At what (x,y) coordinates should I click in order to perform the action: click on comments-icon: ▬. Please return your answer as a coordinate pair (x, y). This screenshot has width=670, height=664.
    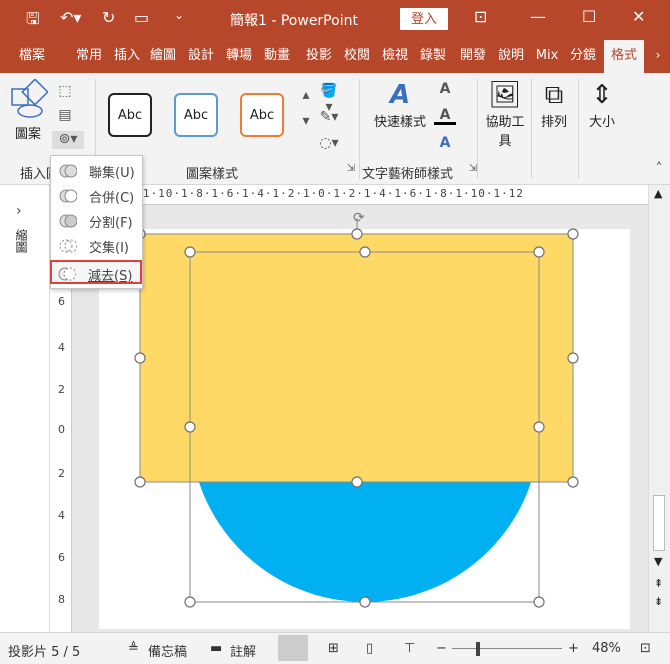
    Looking at the image, I should click on (216, 648).